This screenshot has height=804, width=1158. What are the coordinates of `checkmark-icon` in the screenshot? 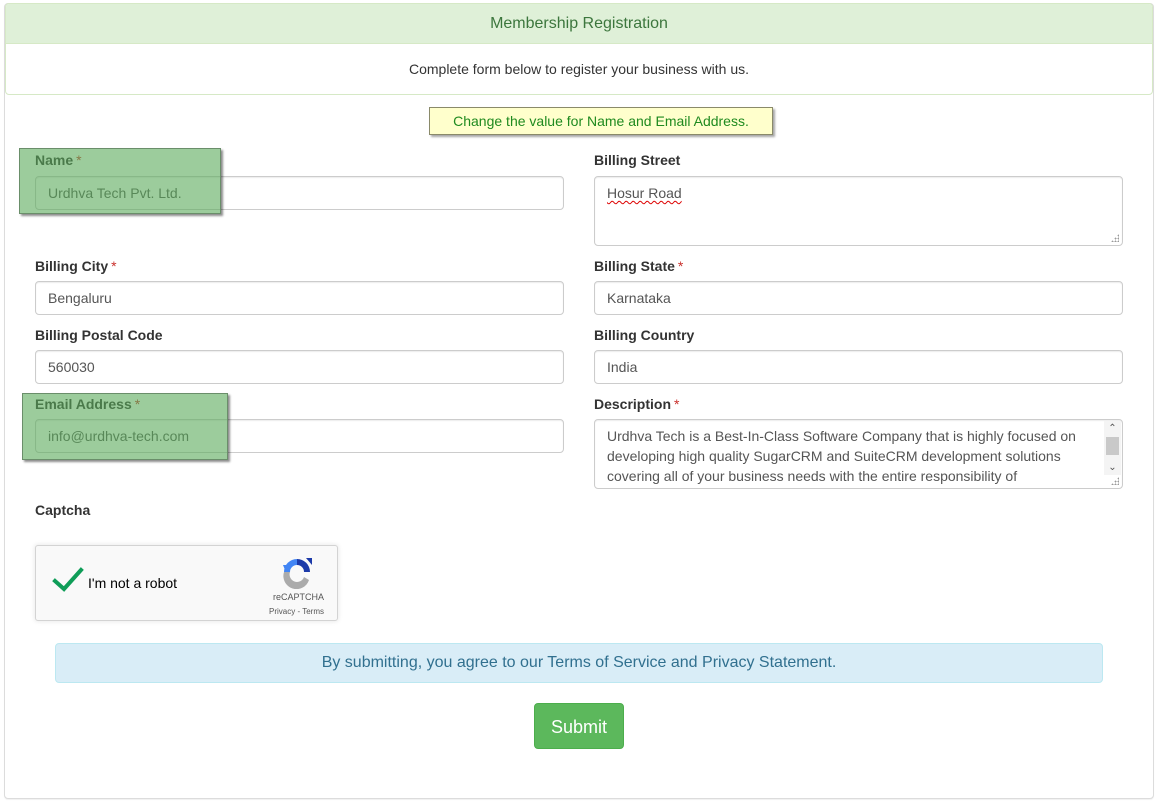 It's located at (68, 580).